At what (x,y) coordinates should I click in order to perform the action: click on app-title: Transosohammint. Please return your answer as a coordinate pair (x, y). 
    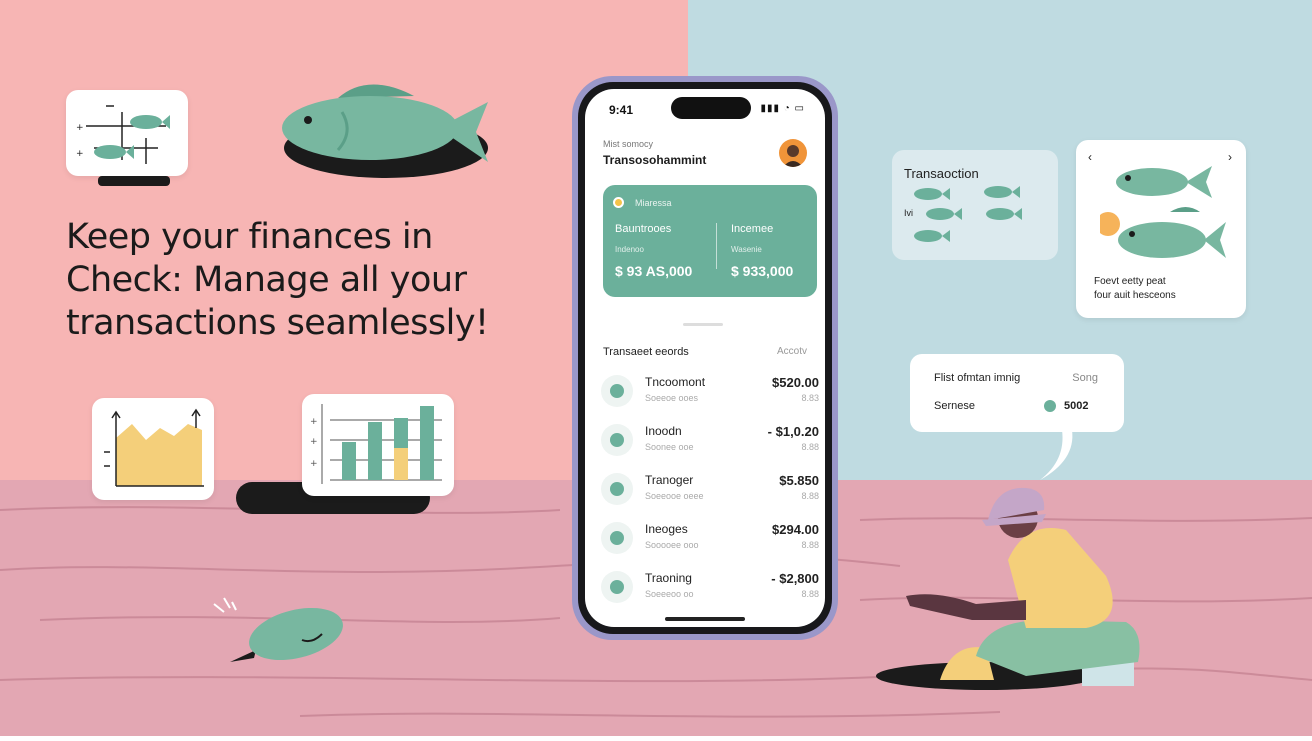
    Looking at the image, I should click on (655, 160).